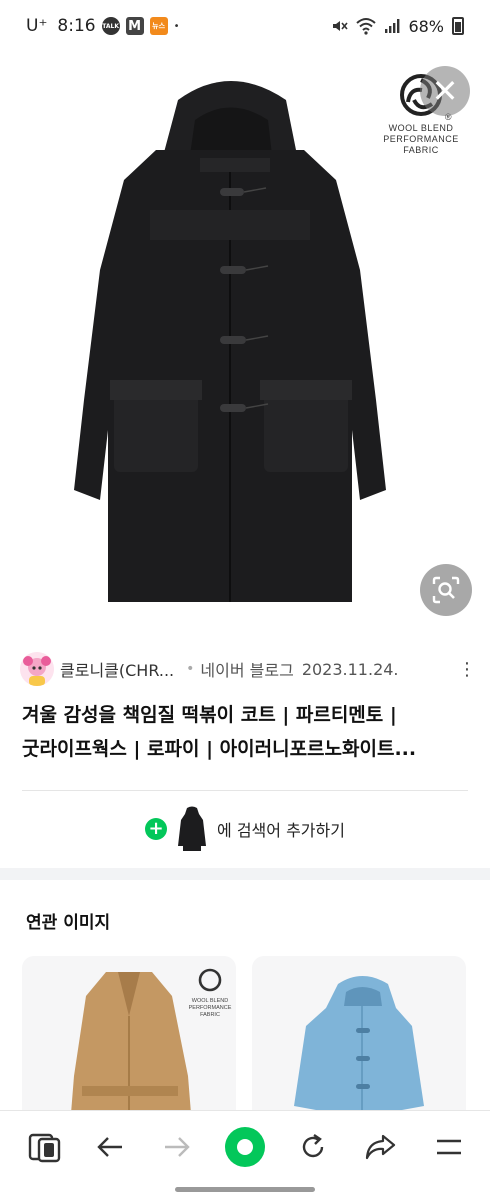  I want to click on home-button, so click(245, 1147).